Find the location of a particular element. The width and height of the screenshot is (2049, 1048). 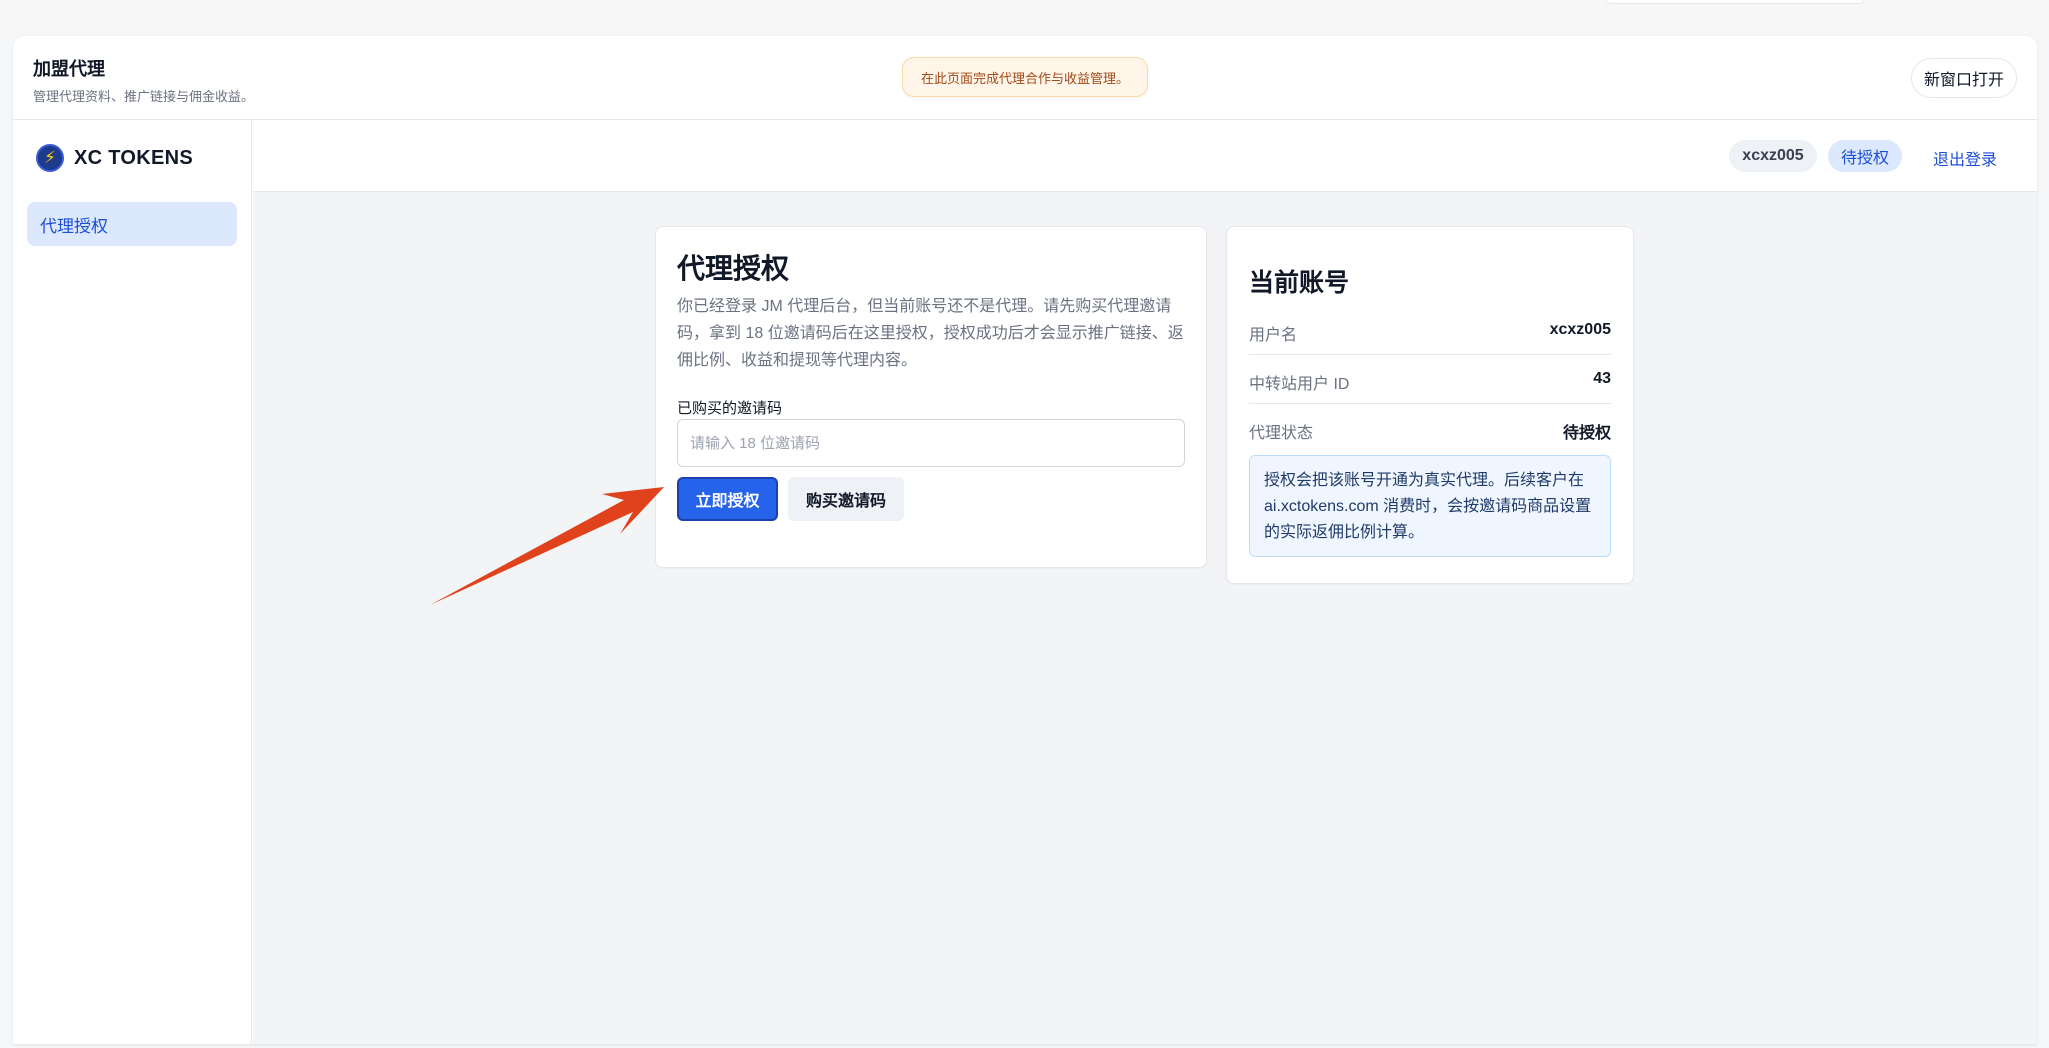

account-title: 当前账号 is located at coordinates (1299, 283).